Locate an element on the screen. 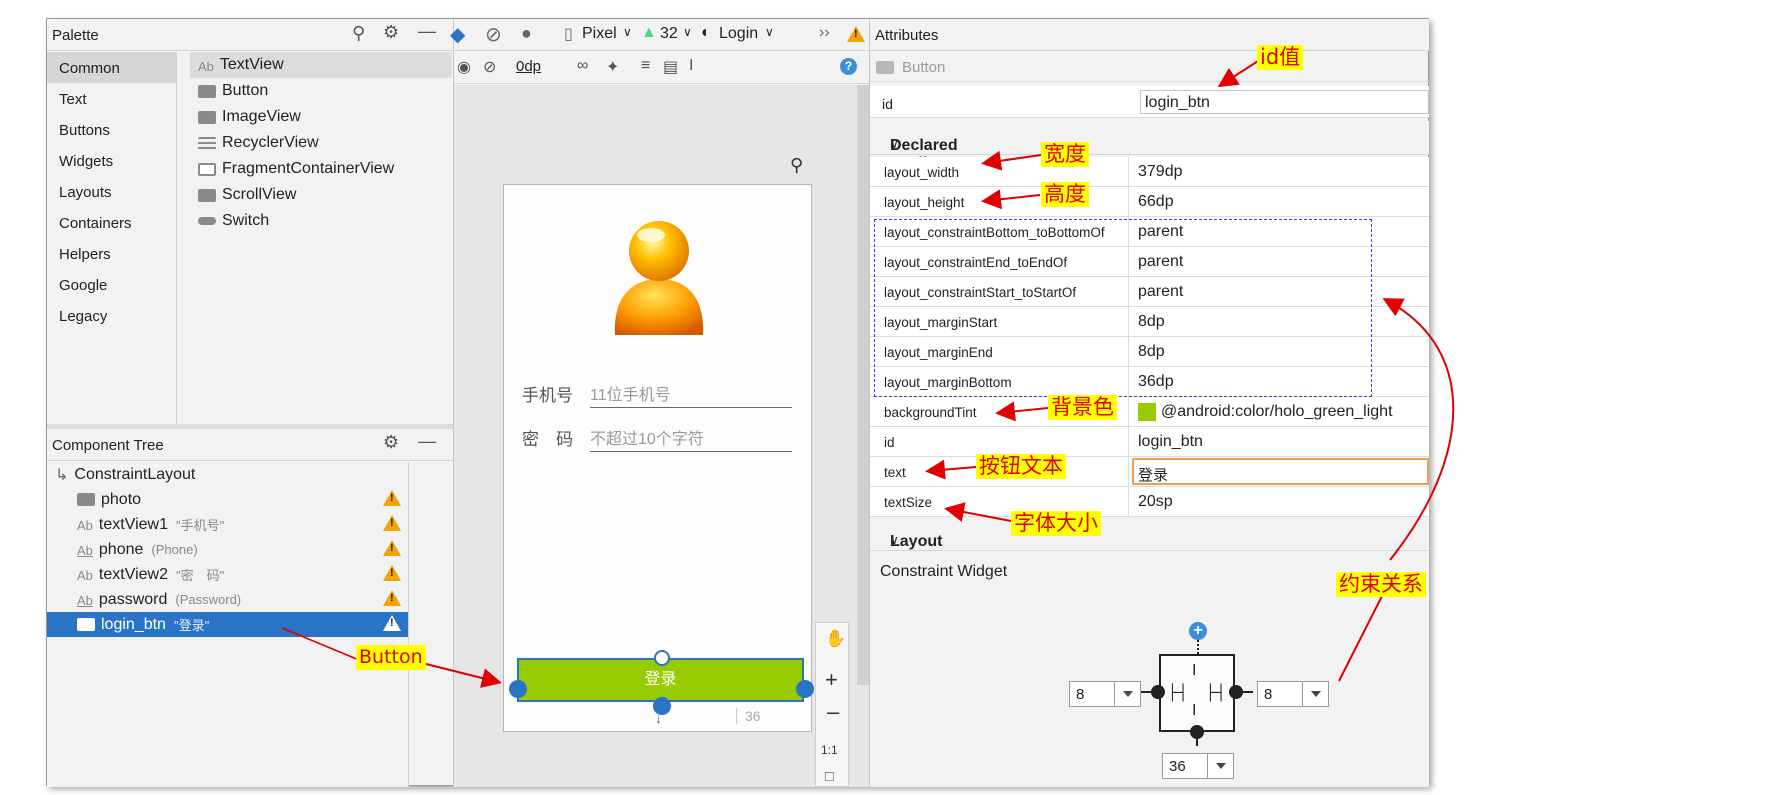 The width and height of the screenshot is (1775, 795). align-icon: ▤ is located at coordinates (670, 67).